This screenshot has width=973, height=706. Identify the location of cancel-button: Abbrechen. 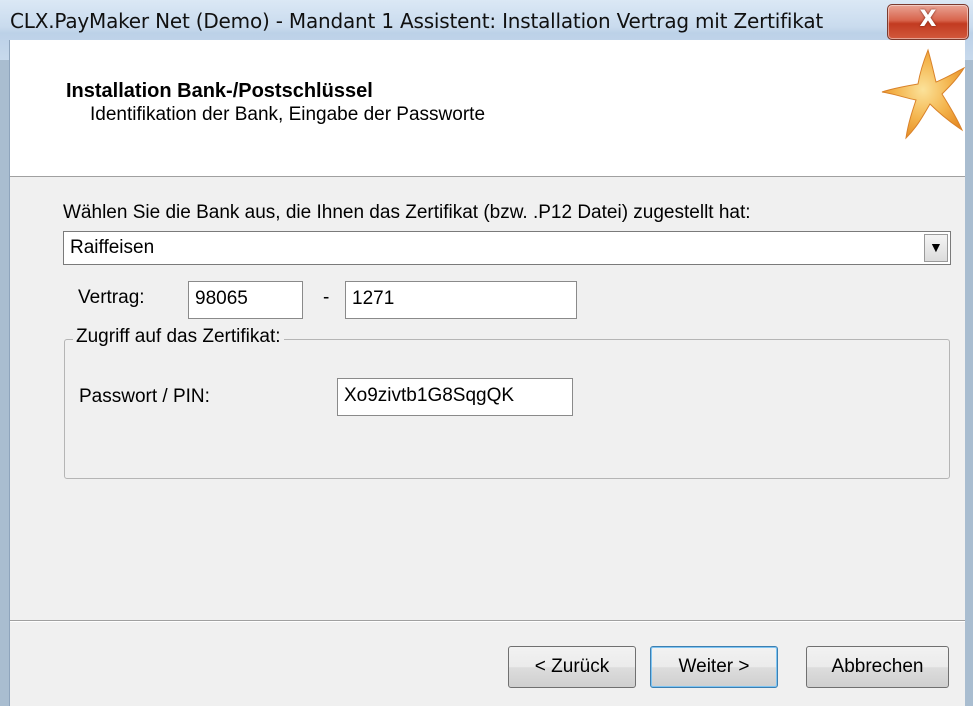
(877, 667).